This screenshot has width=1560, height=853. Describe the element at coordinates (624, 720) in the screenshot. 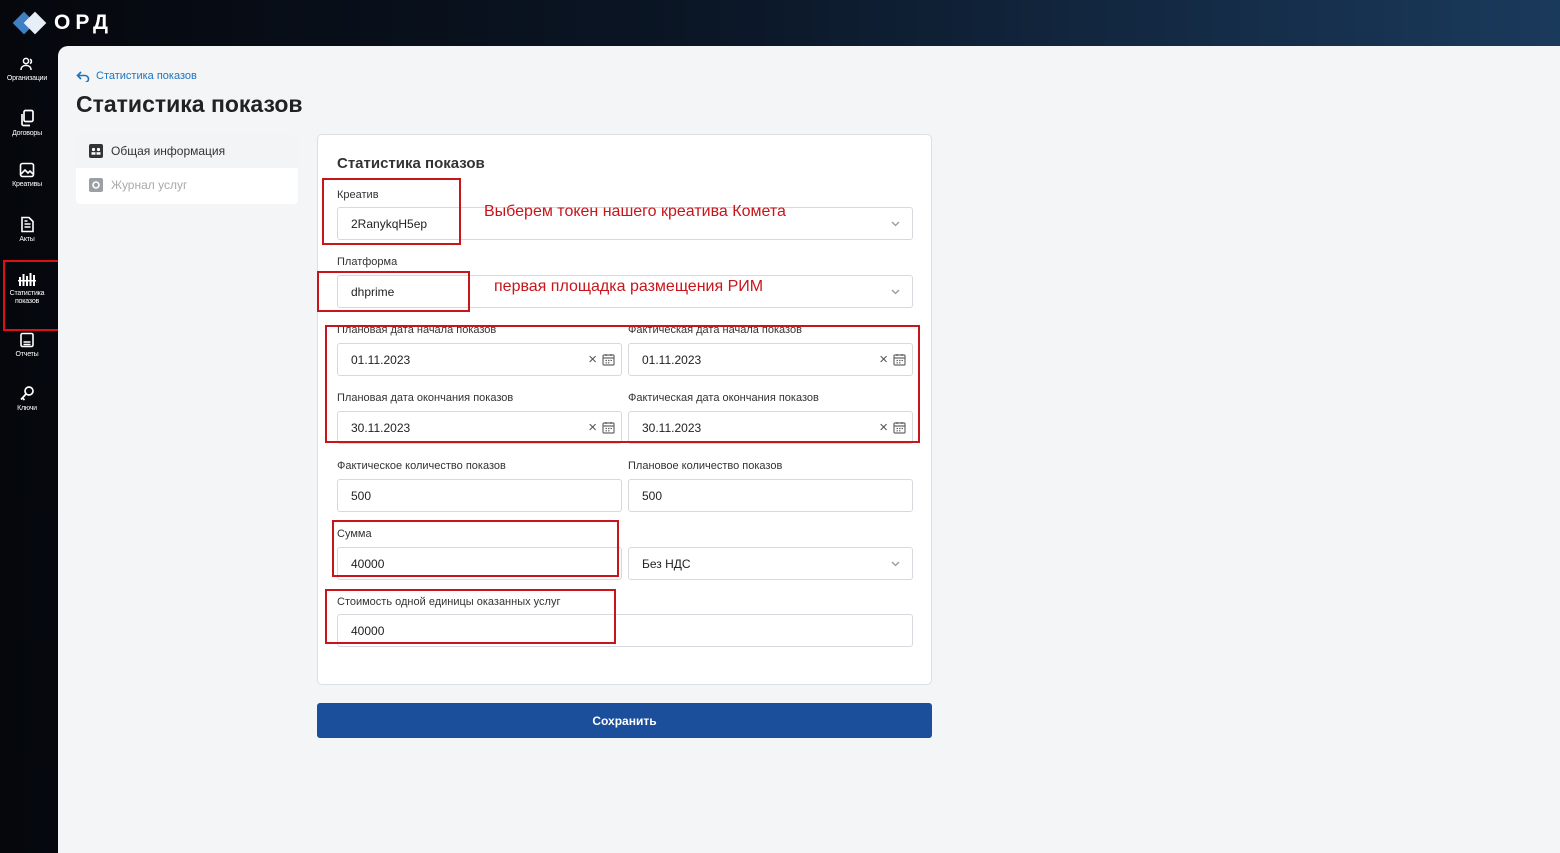

I see `save-button: Сохранить` at that location.